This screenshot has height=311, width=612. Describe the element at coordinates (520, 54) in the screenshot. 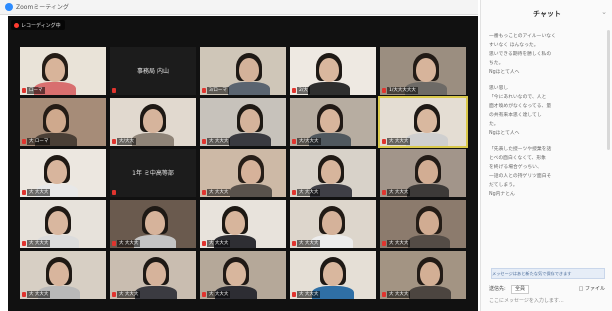

I see `chat-message-line: 思いできる期待を勝しく私の` at that location.